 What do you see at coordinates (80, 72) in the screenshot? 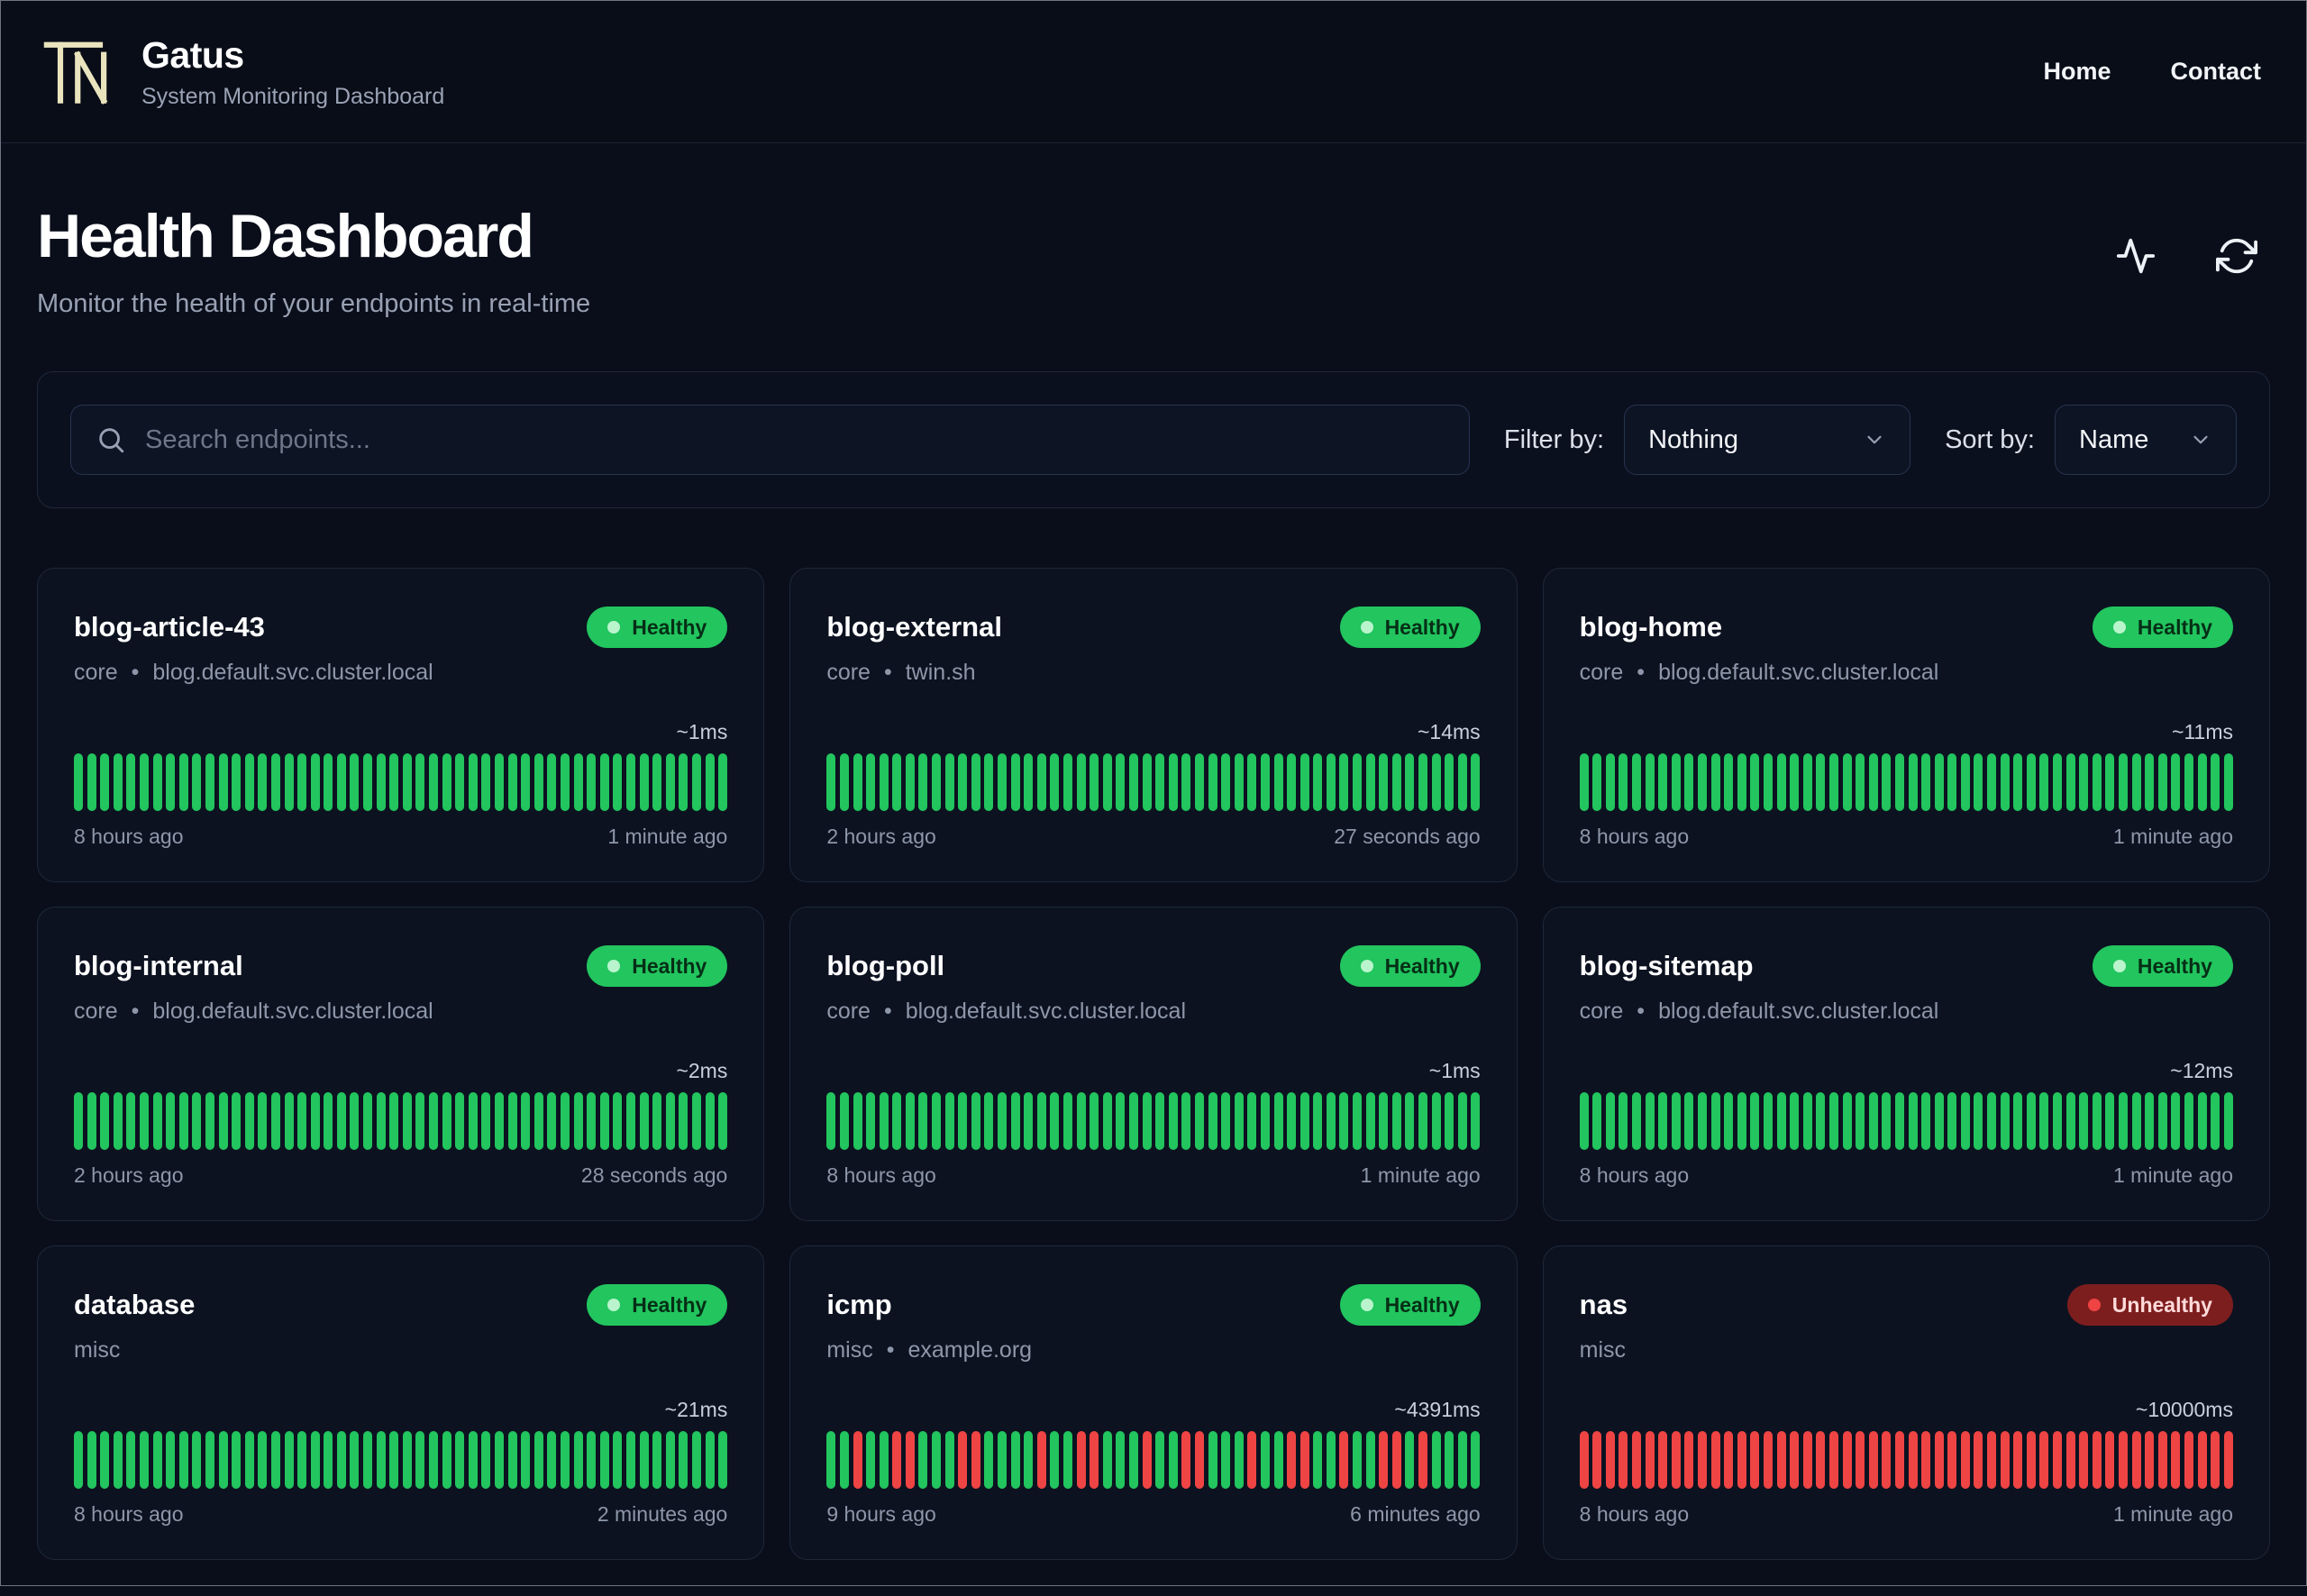
I see `gatus-logo-icon` at bounding box center [80, 72].